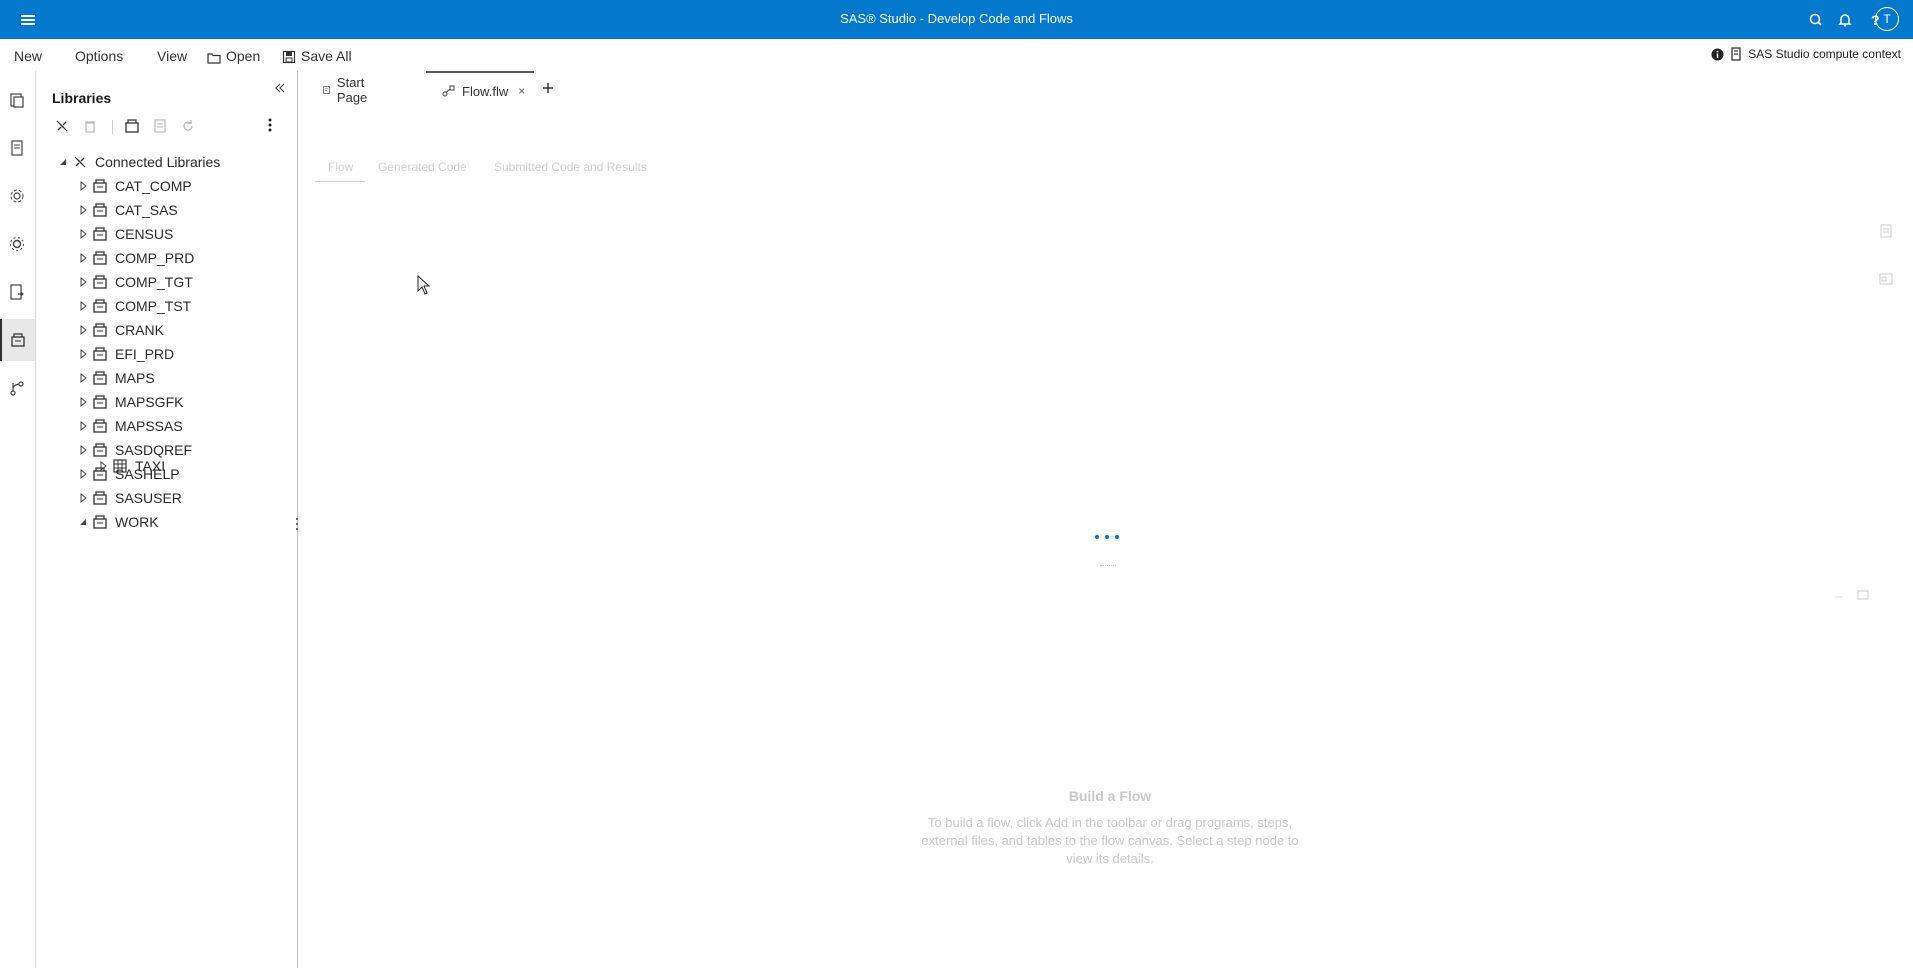 Image resolution: width=1913 pixels, height=968 pixels. I want to click on search-icon, so click(1816, 20).